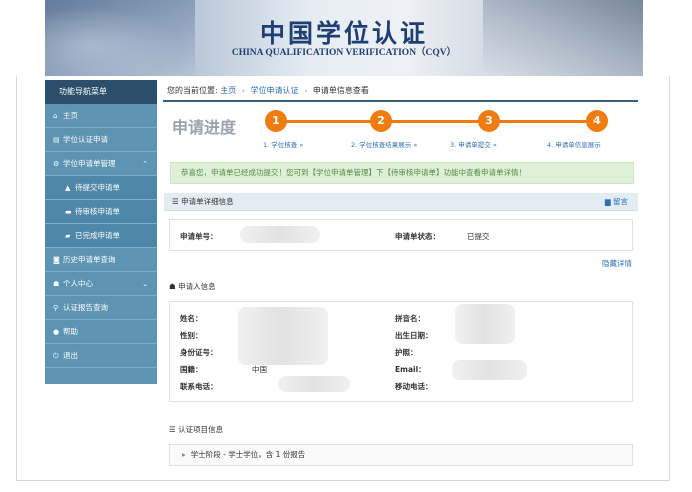 This screenshot has height=492, width=692. I want to click on camera-icon: ◙, so click(56, 260).